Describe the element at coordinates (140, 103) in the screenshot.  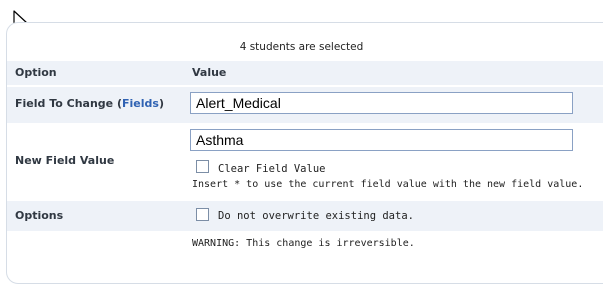
I see `fields-link: Fields` at that location.